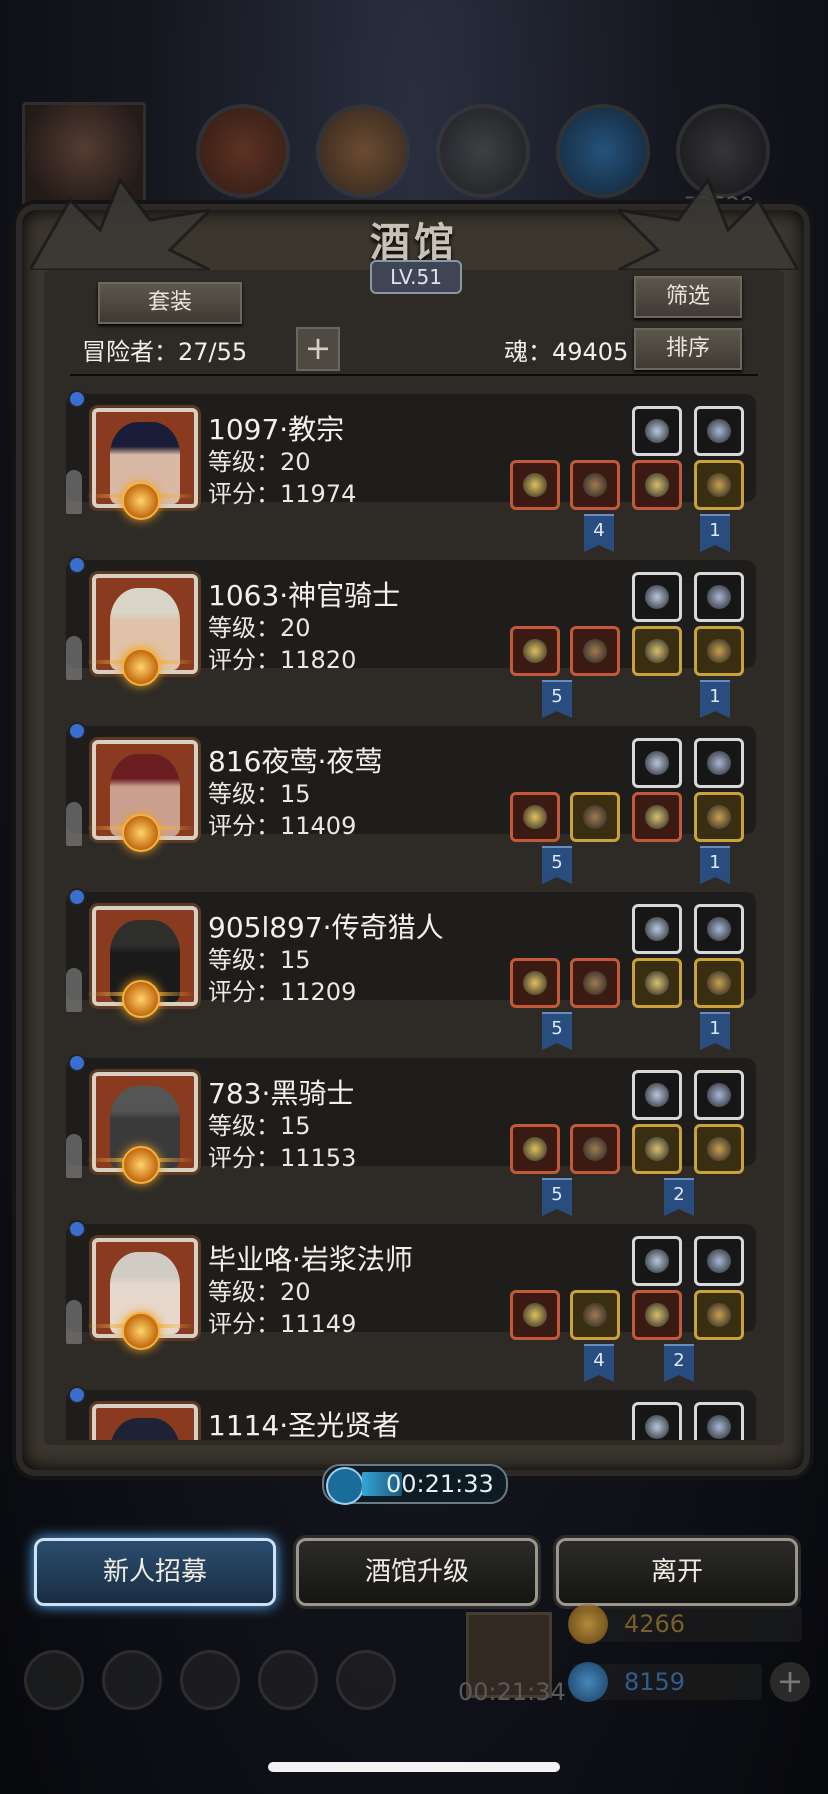 The image size is (828, 1794). I want to click on gold-bar: 4266, so click(685, 1624).